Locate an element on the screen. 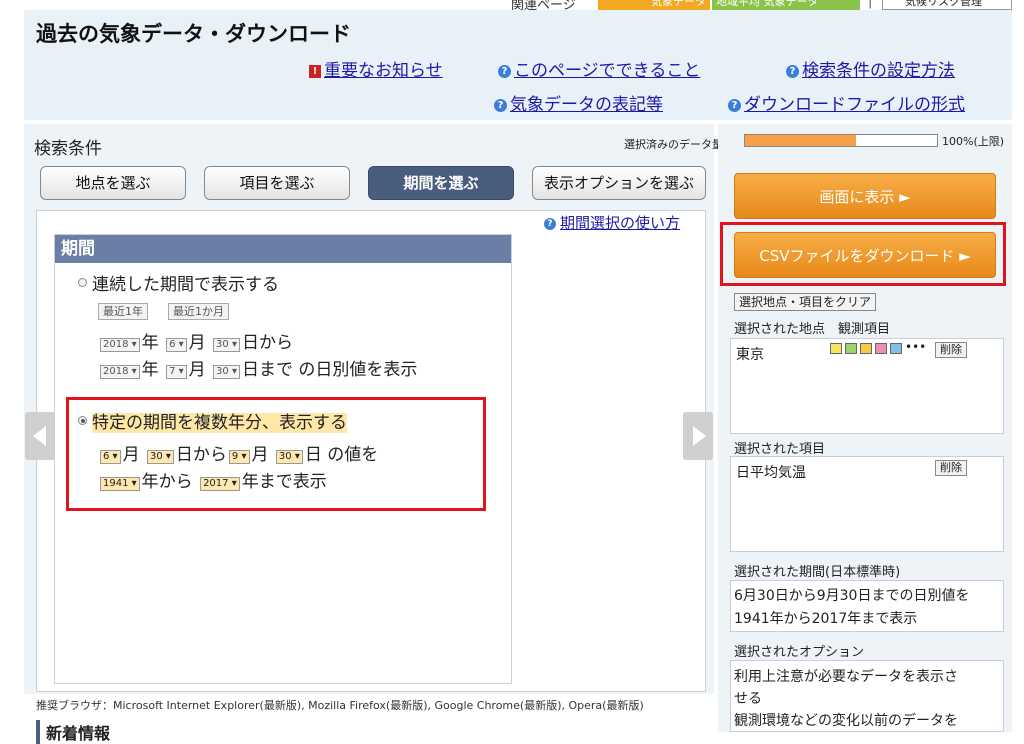 This screenshot has width=1024, height=744. continuous-to-row: 2018 ▾ 年 7 ▾ 月 30 ▾ 日まで の日別値を表示 is located at coordinates (257, 367).